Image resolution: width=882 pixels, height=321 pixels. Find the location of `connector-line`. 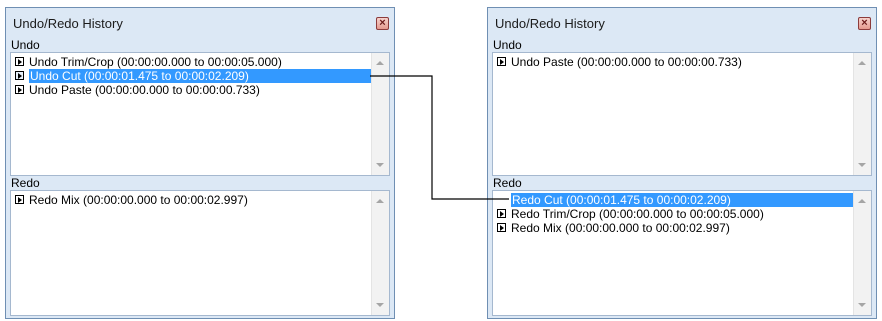

connector-line is located at coordinates (439, 137).